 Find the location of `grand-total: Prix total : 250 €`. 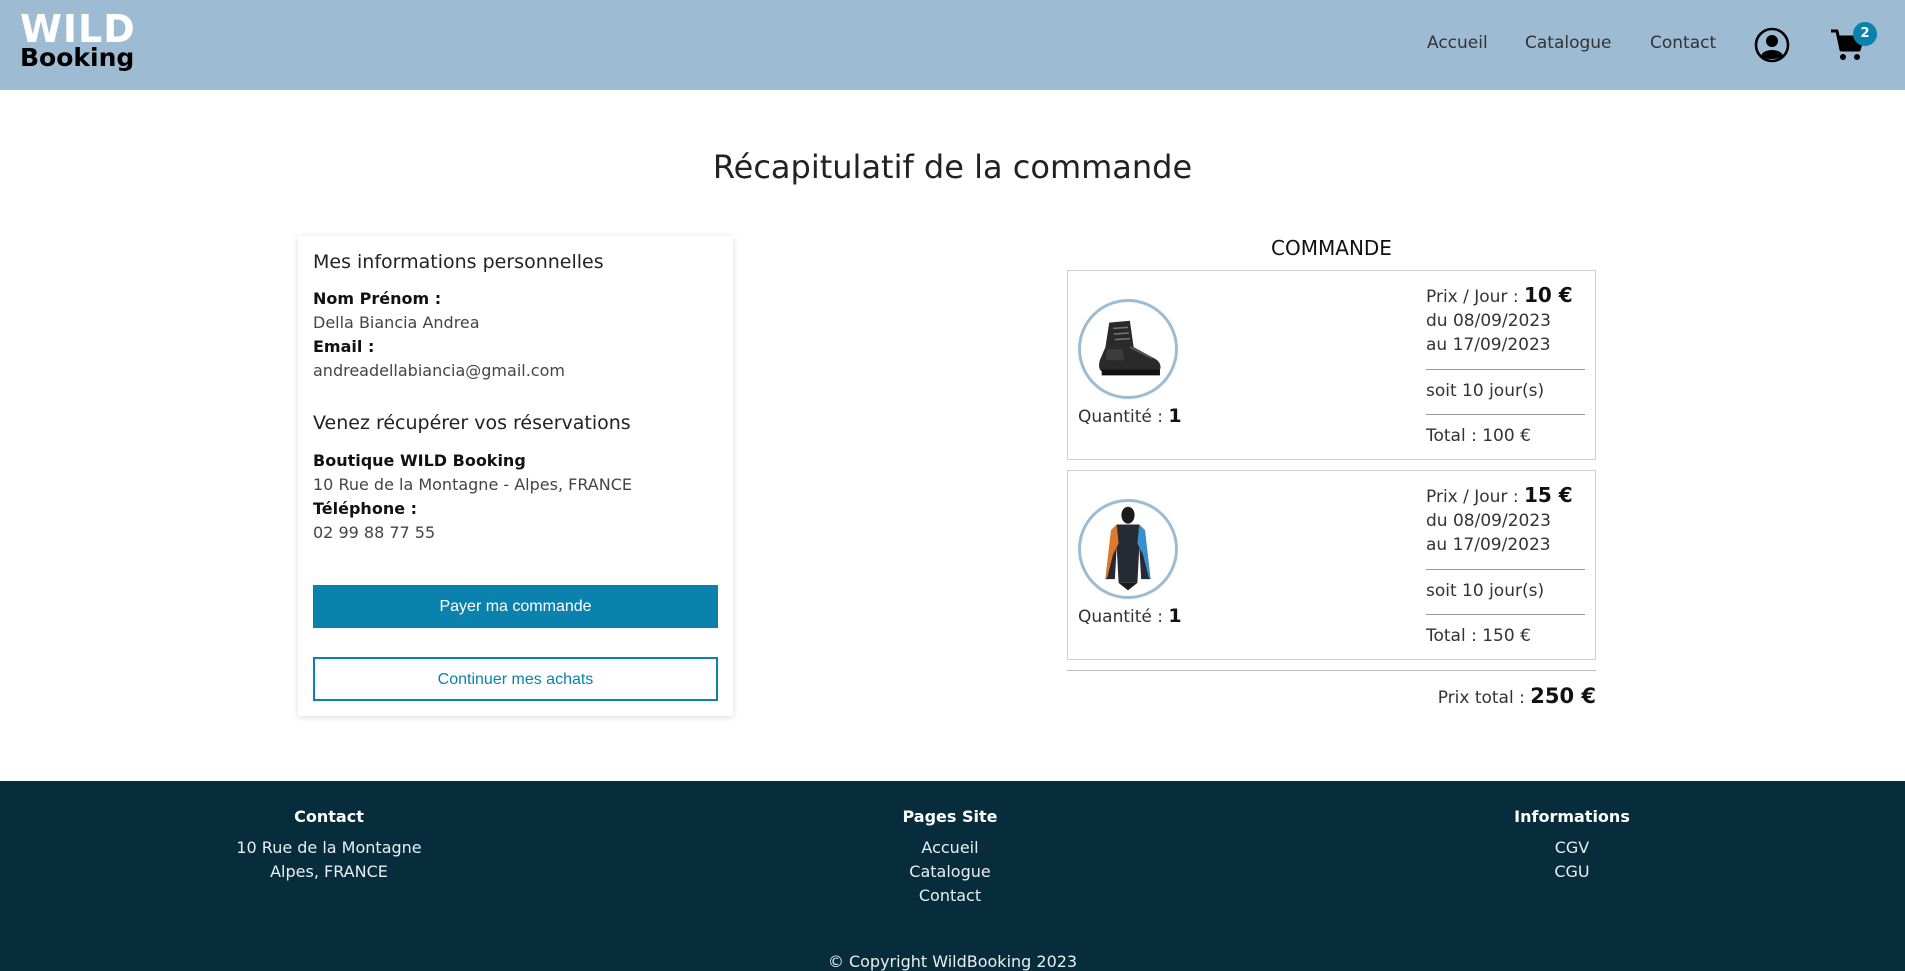

grand-total: Prix total : 250 € is located at coordinates (1331, 696).